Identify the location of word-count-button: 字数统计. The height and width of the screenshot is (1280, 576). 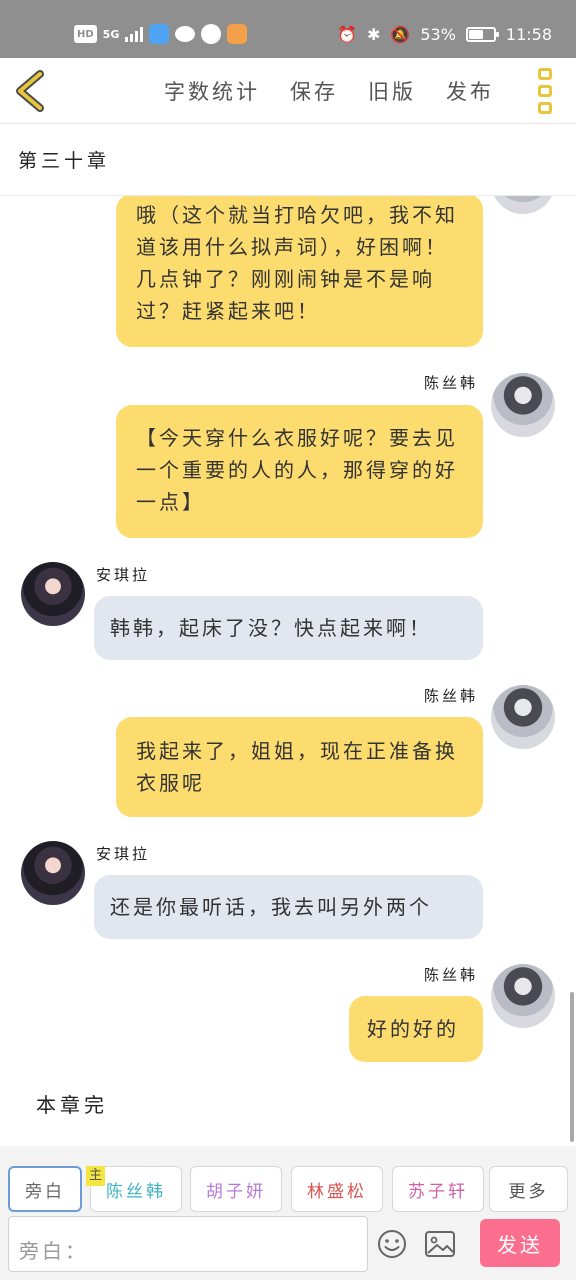
(212, 91).